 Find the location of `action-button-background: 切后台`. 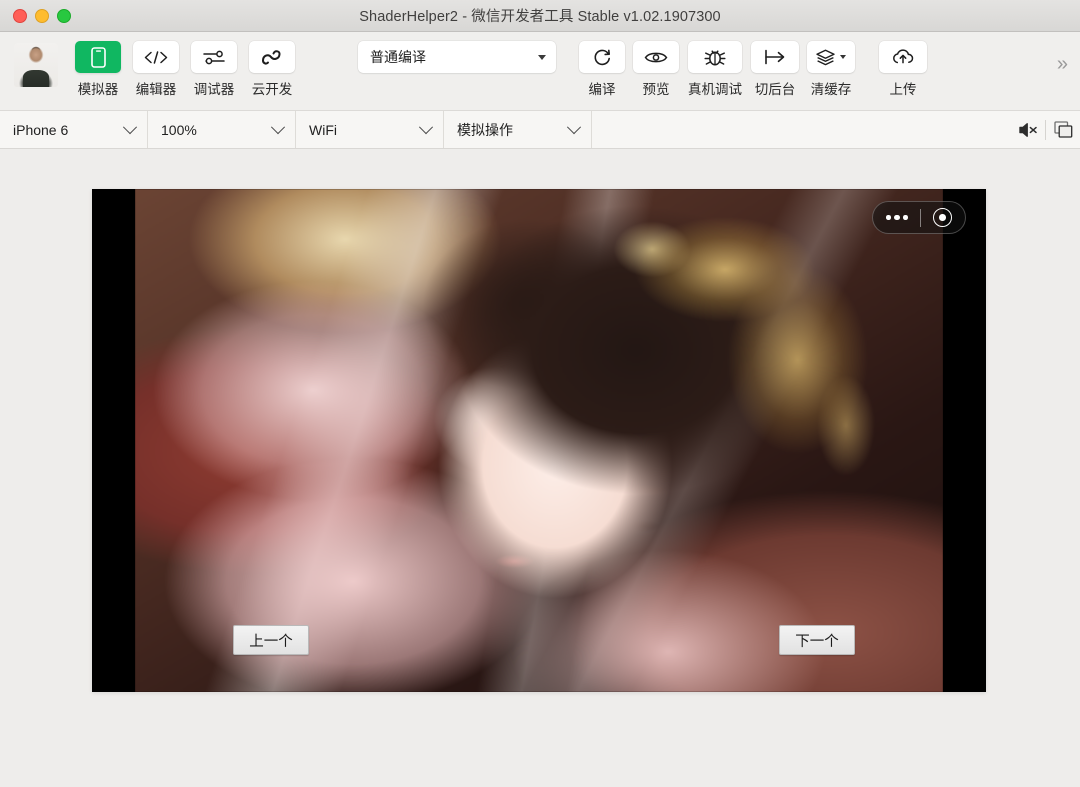

action-button-background: 切后台 is located at coordinates (775, 69).